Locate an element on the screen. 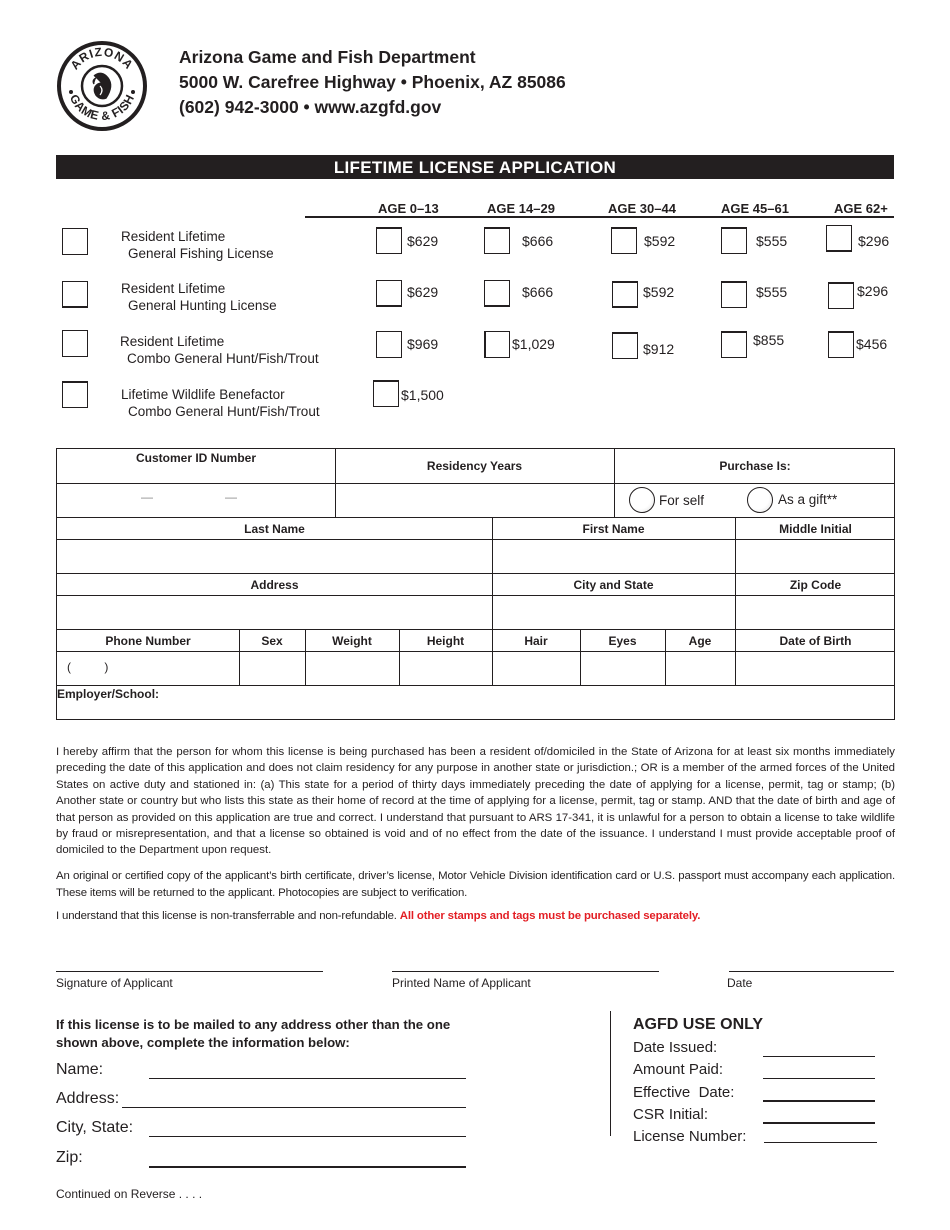  age-header-30-44: AGE 30–44 is located at coordinates (642, 208).